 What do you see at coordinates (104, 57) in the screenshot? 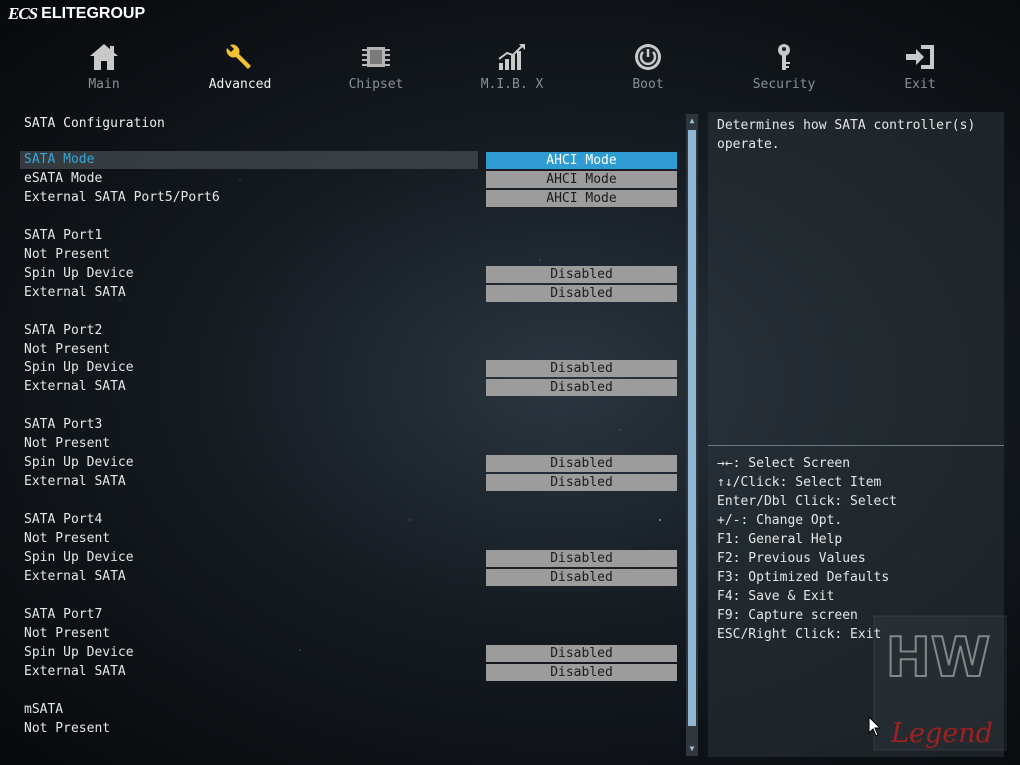
I see `home-icon` at bounding box center [104, 57].